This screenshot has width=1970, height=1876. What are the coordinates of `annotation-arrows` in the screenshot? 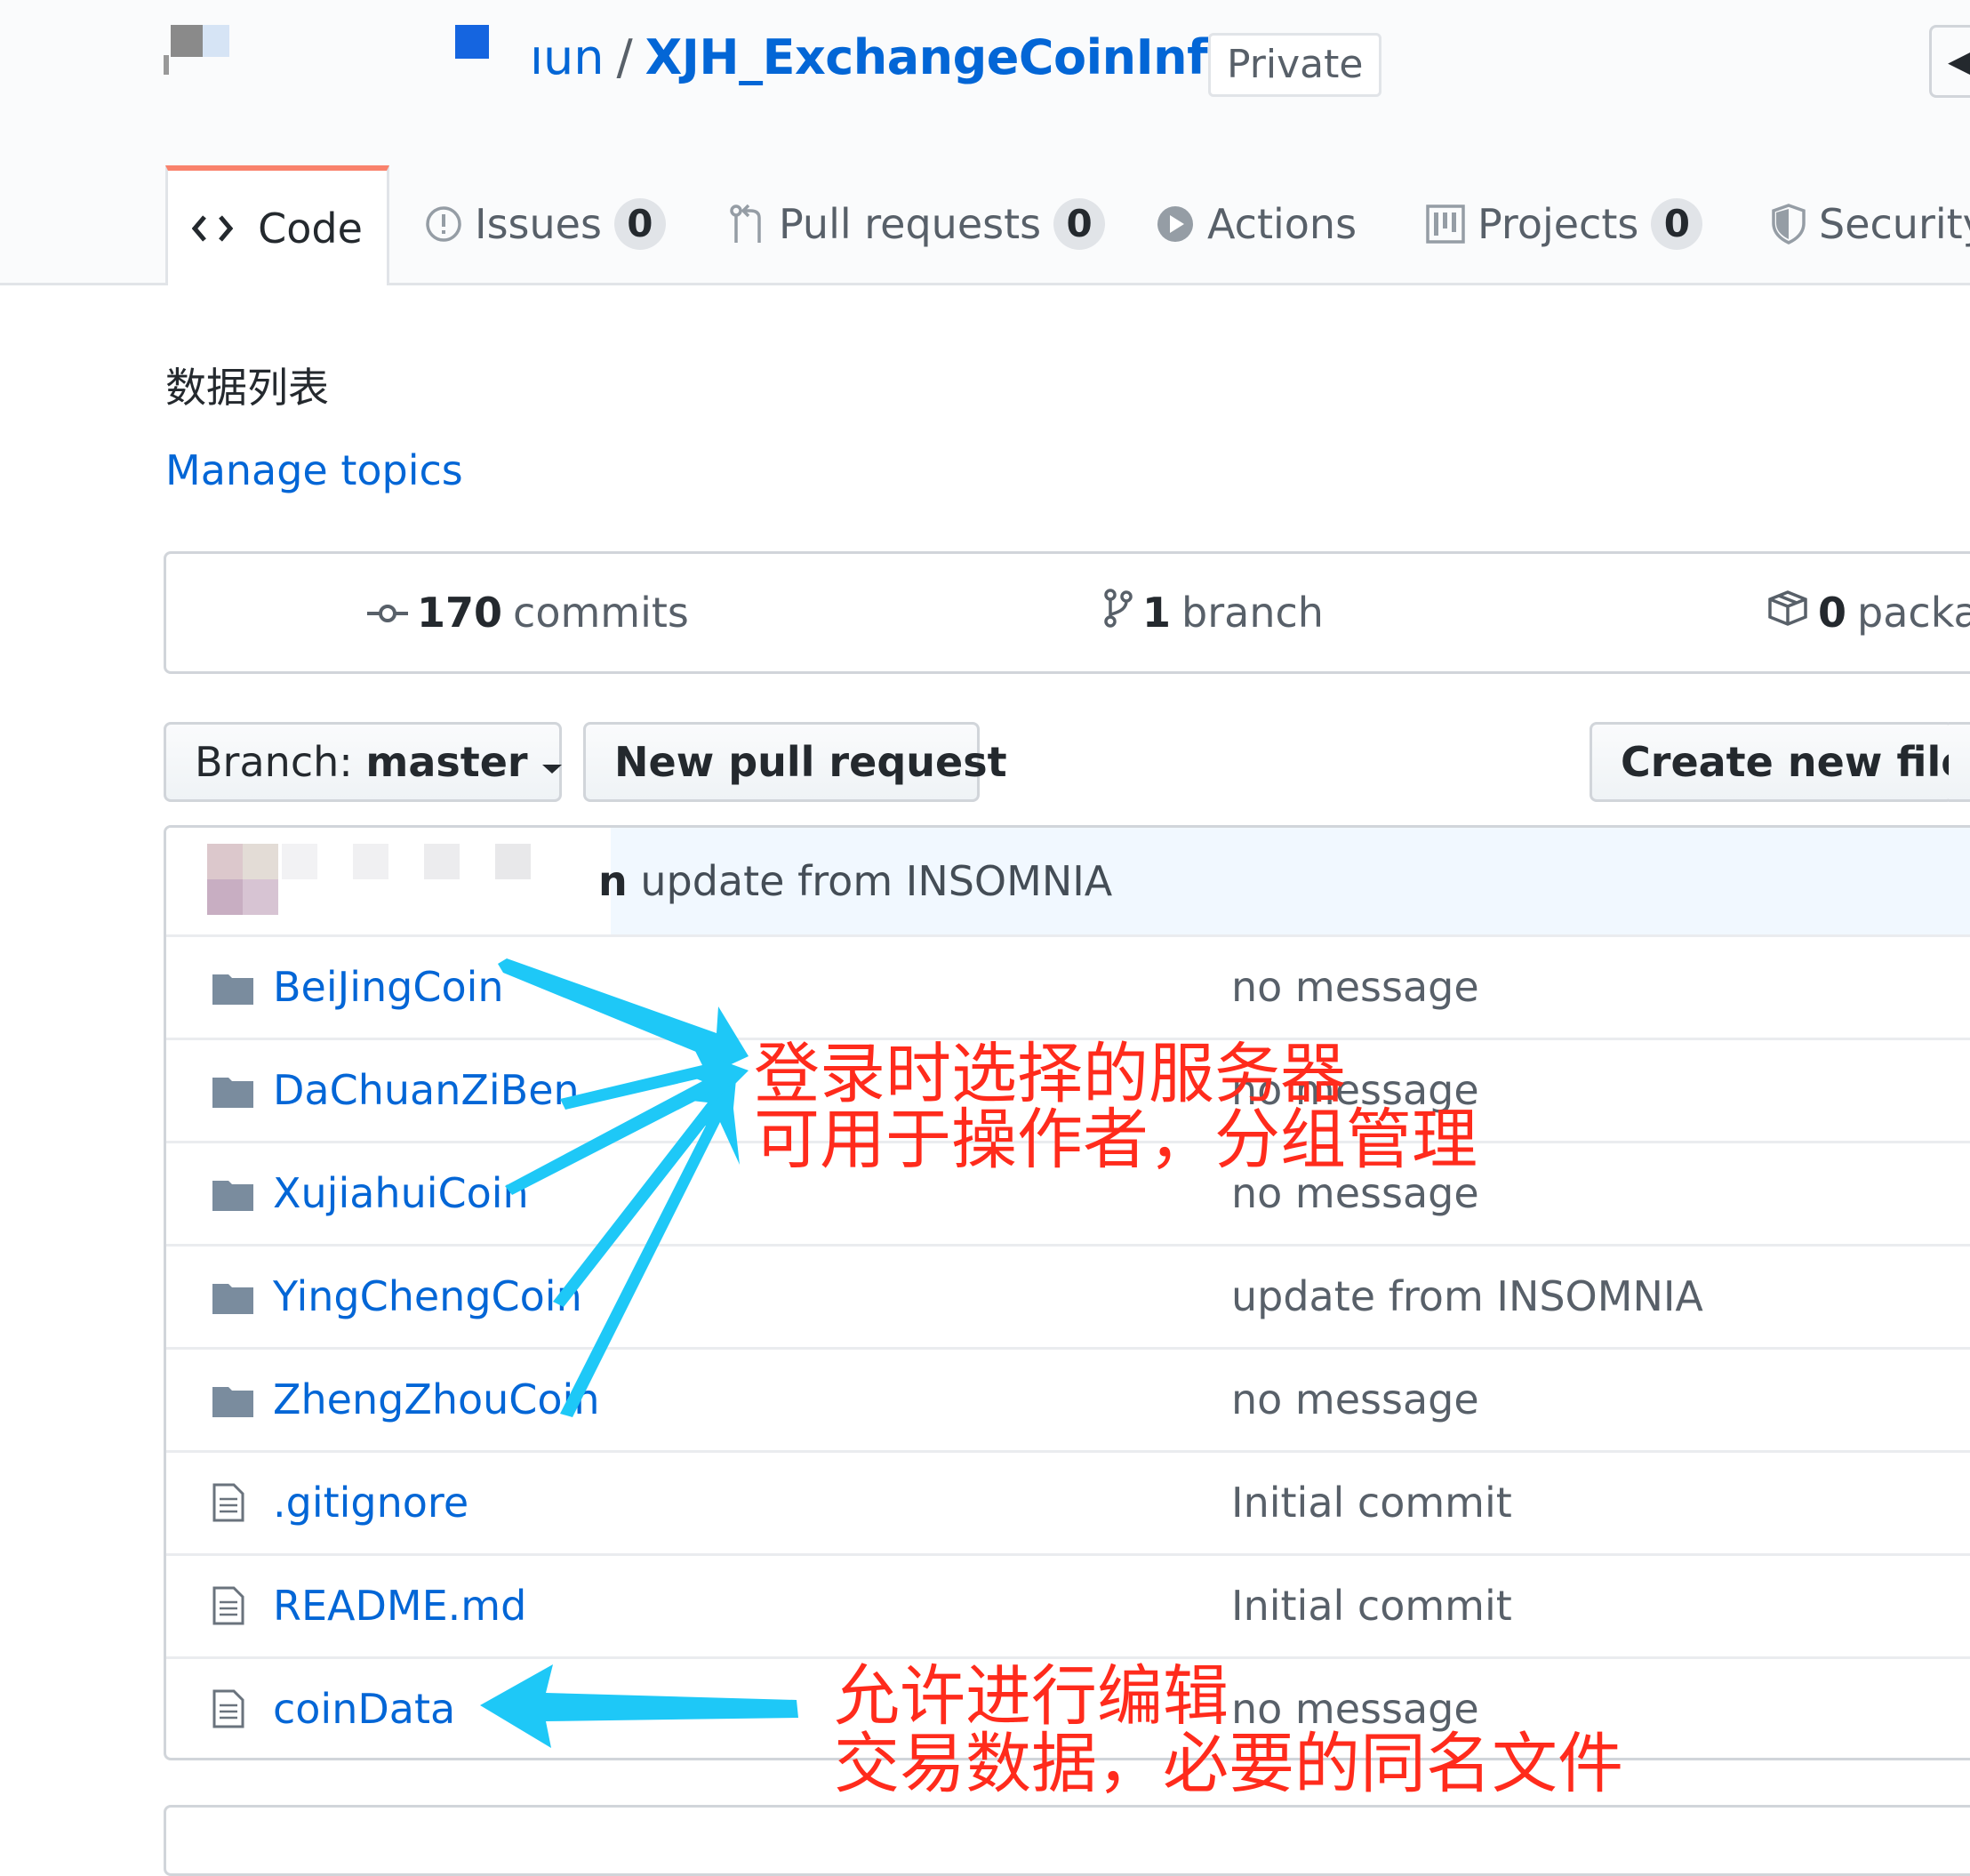 It's located at (639, 1353).